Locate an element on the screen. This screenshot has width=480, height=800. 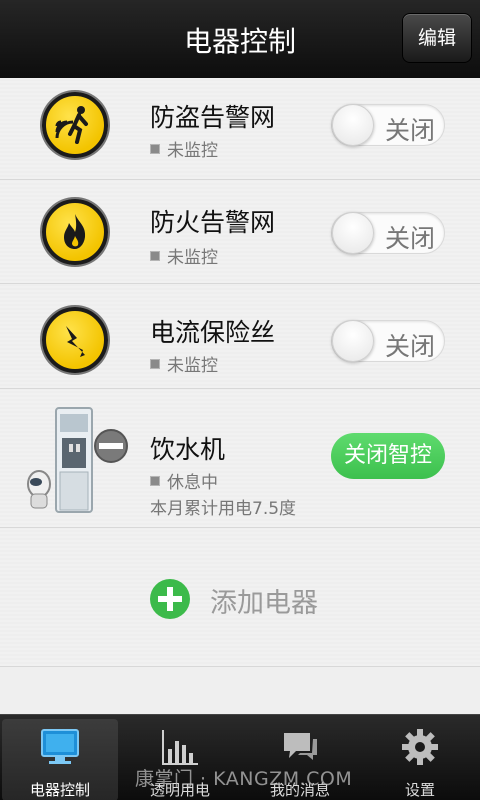
water-dispenser-icon is located at coordinates (77, 460).